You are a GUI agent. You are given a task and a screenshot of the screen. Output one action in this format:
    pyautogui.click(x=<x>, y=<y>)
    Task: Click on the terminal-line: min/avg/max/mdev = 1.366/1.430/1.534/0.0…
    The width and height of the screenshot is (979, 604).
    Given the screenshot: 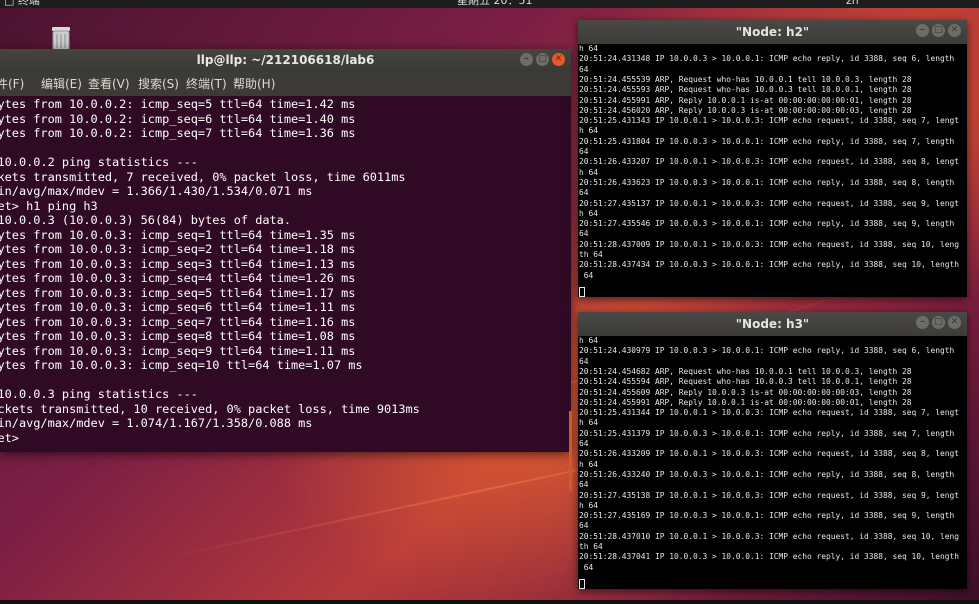 What is the action you would take?
    pyautogui.click(x=156, y=191)
    